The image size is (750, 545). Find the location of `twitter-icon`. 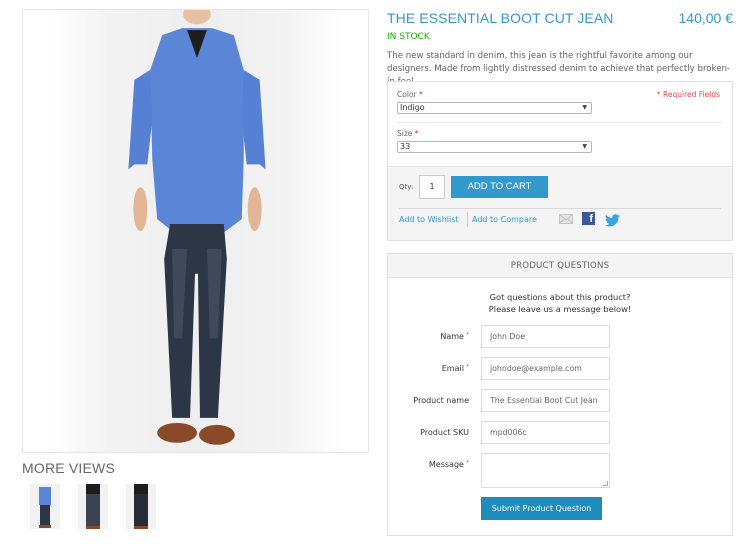

twitter-icon is located at coordinates (612, 219).